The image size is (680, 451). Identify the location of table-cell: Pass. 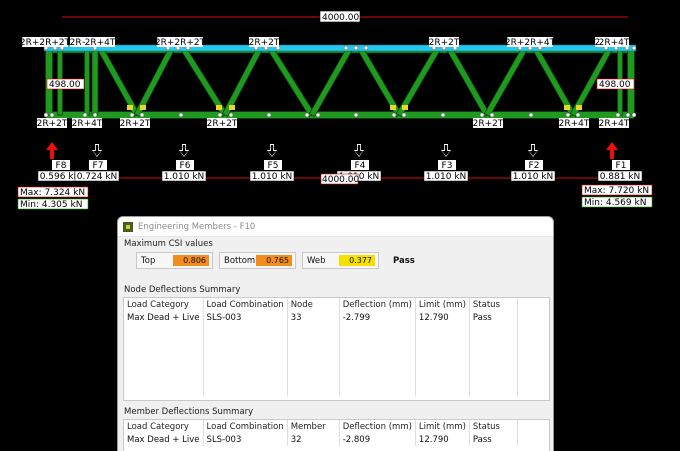
(493, 439).